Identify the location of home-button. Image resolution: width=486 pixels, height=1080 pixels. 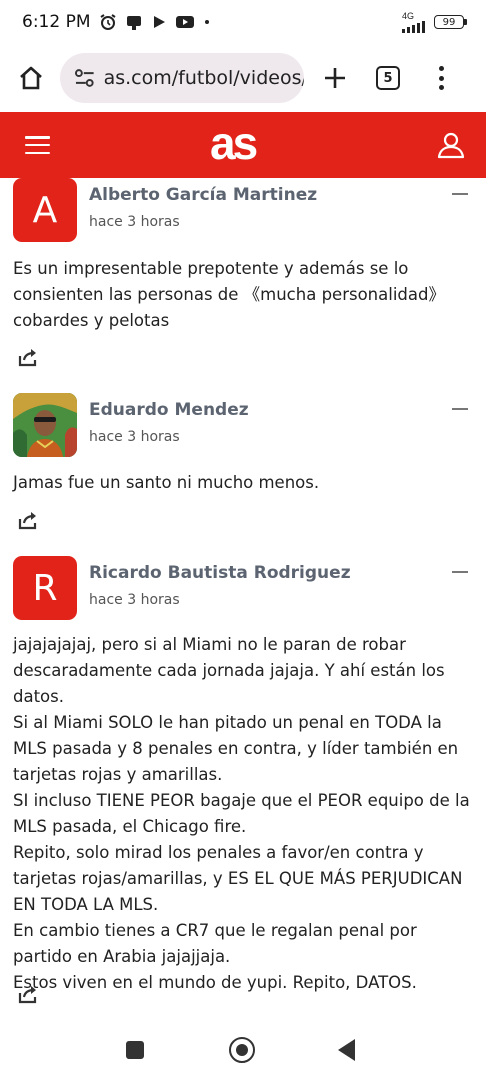
(31, 78).